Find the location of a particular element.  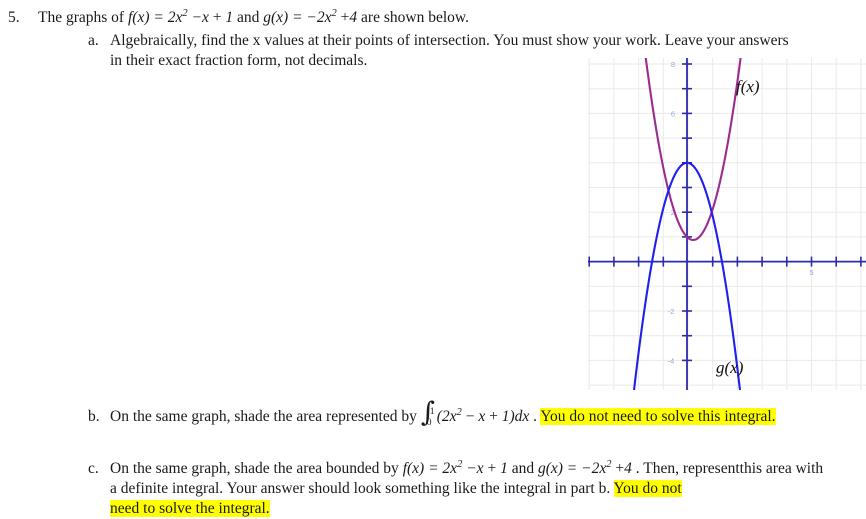

question-number: 5. is located at coordinates (14, 17).